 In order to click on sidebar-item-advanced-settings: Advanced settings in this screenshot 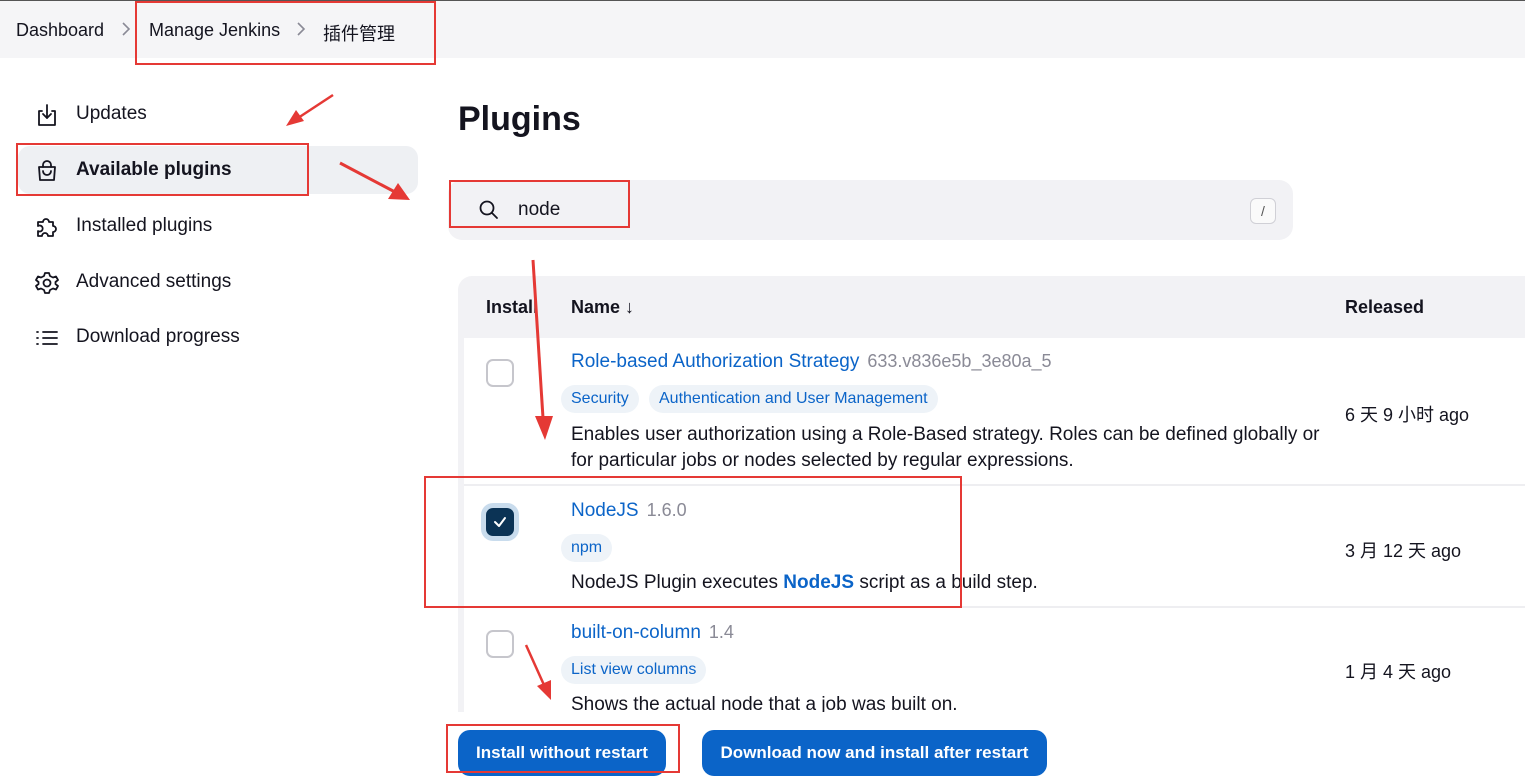, I will do `click(218, 282)`.